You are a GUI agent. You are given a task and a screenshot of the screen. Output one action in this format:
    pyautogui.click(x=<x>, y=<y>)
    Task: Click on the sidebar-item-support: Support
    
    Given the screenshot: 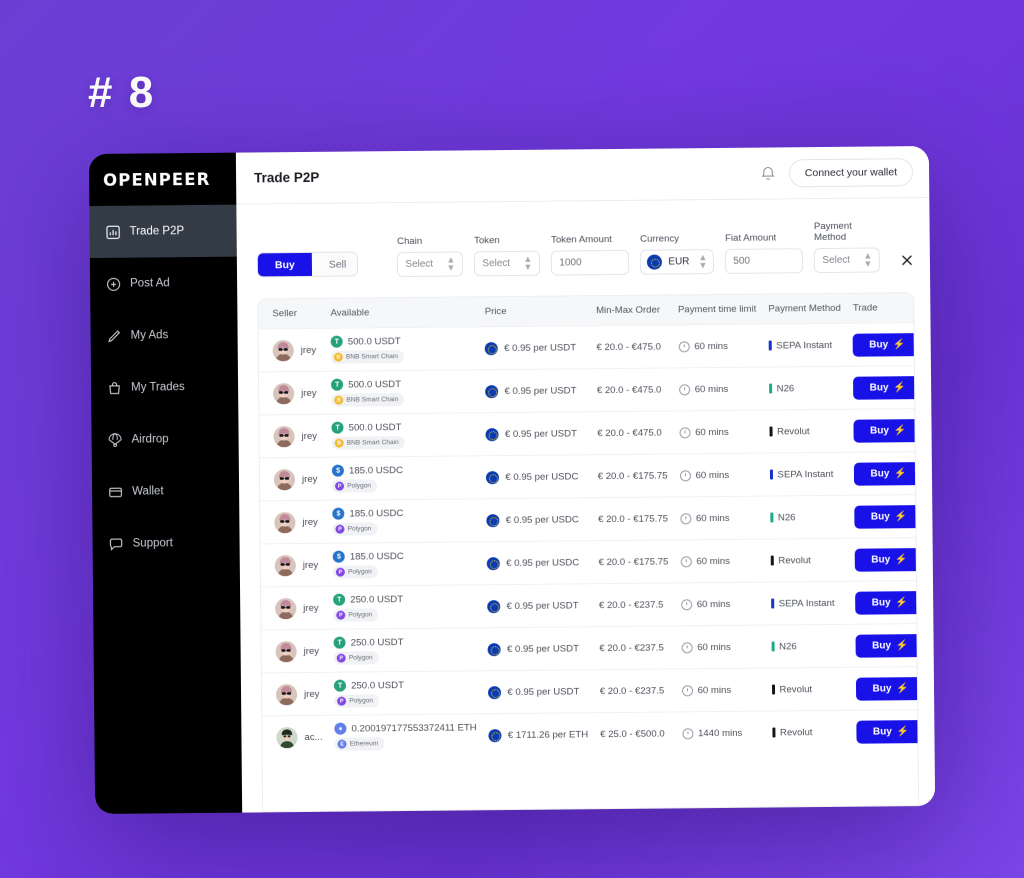 What is the action you would take?
    pyautogui.click(x=165, y=543)
    